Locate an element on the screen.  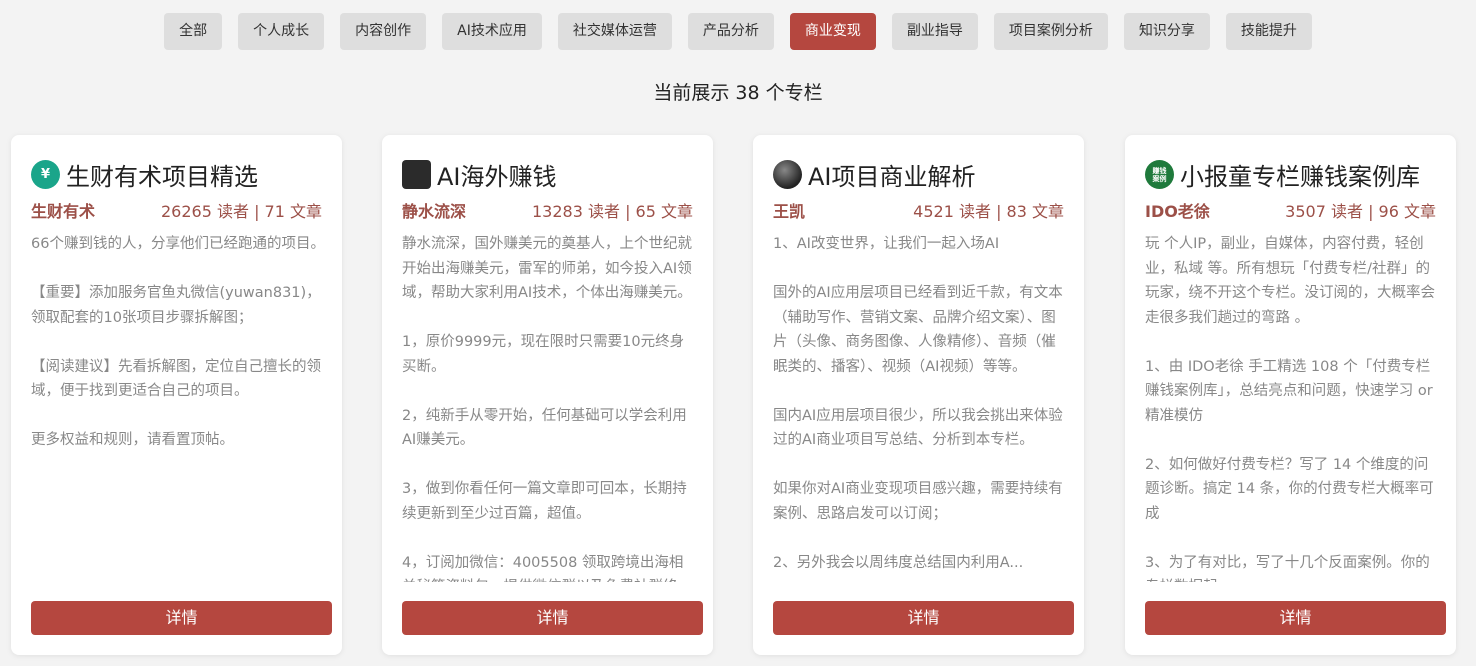
author-name: 王凯 is located at coordinates (789, 211).